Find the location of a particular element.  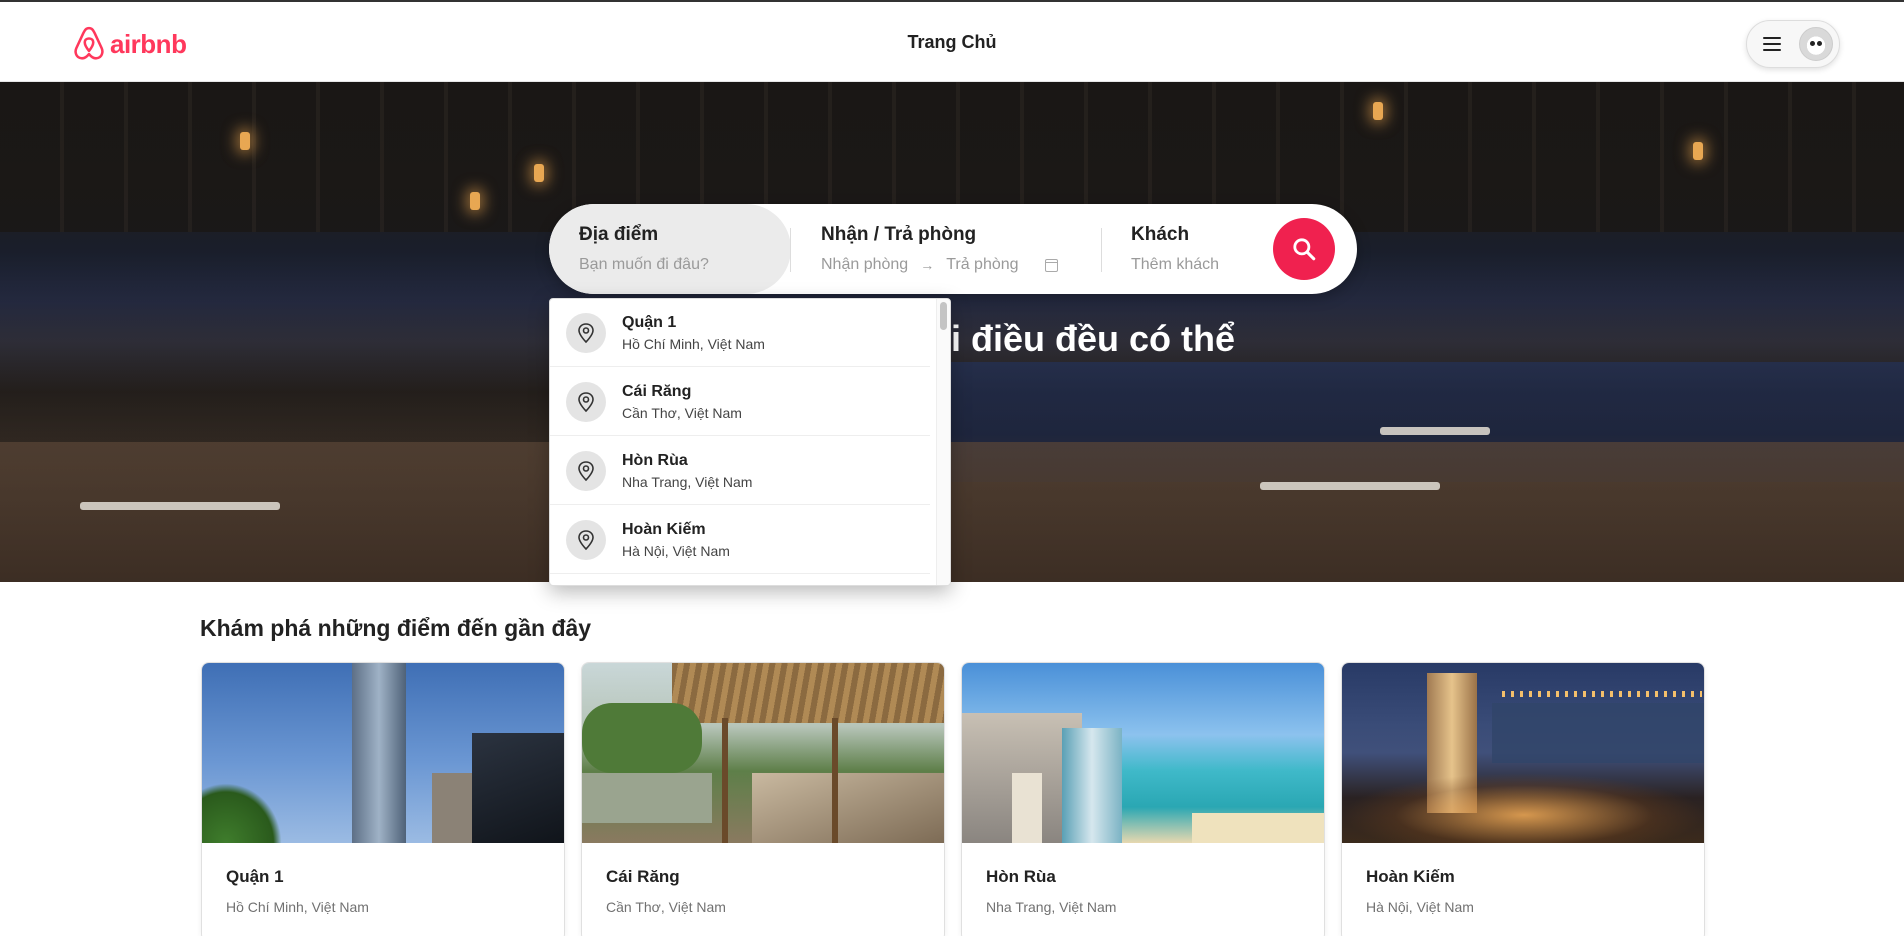

explore-section-title: Khám phá những điểm đến gần đây is located at coordinates (396, 628).